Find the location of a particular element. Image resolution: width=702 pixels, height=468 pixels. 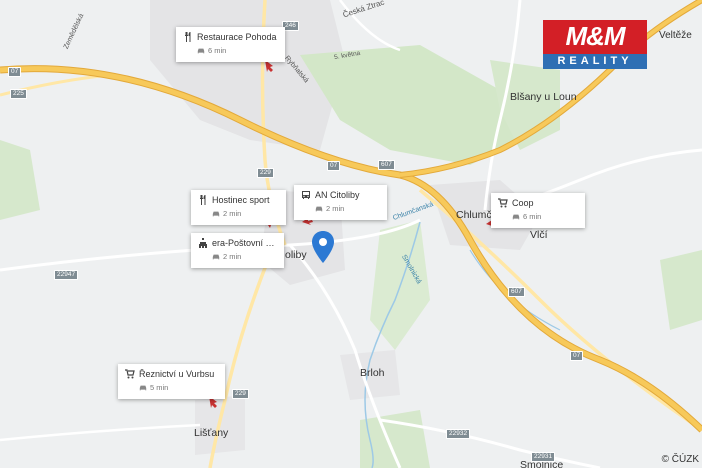

poi-travel-time: 5 min is located at coordinates (159, 387).